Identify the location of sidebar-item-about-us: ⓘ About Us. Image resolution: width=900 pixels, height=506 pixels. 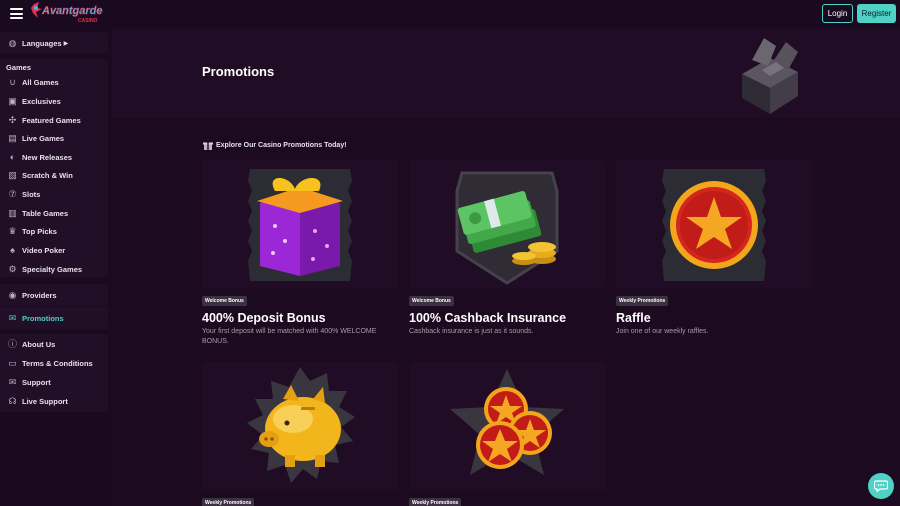
(54, 344).